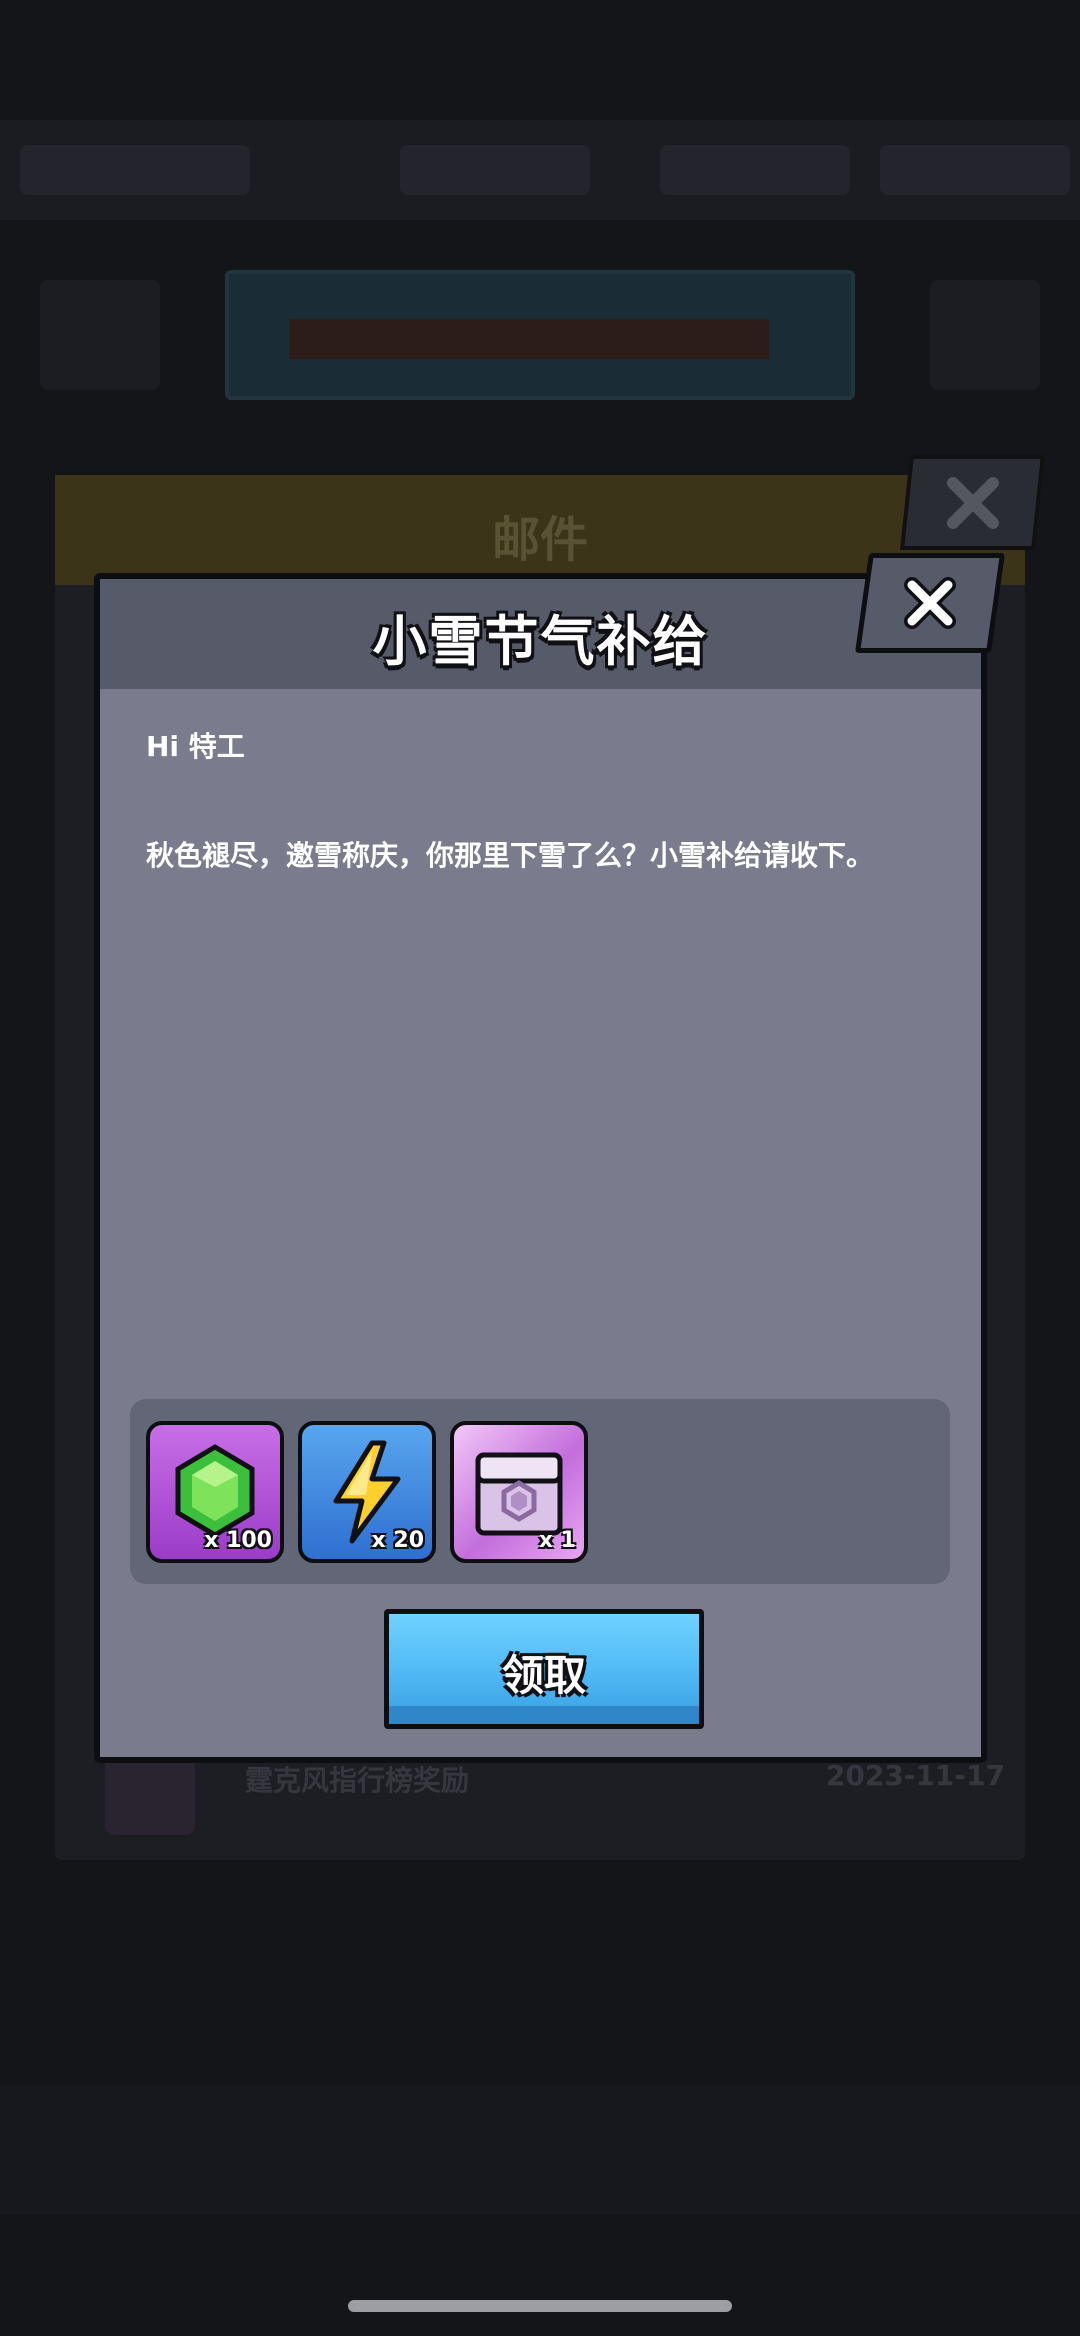  Describe the element at coordinates (972, 502) in the screenshot. I see `bg-close-icon` at that location.